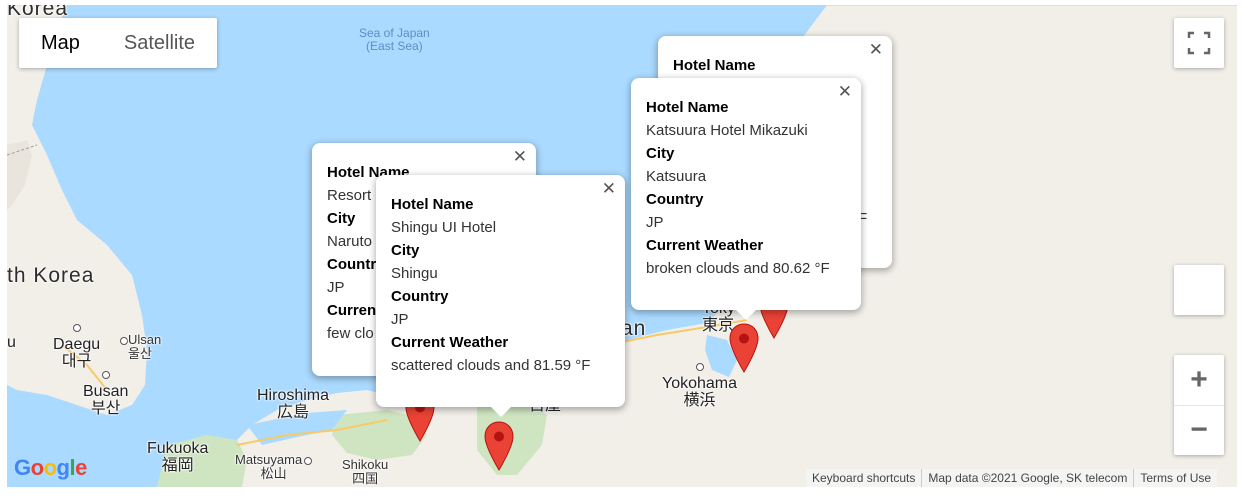 This screenshot has height=499, width=1244. What do you see at coordinates (293, 412) in the screenshot?
I see `label-hiroshima-ja: 広島` at bounding box center [293, 412].